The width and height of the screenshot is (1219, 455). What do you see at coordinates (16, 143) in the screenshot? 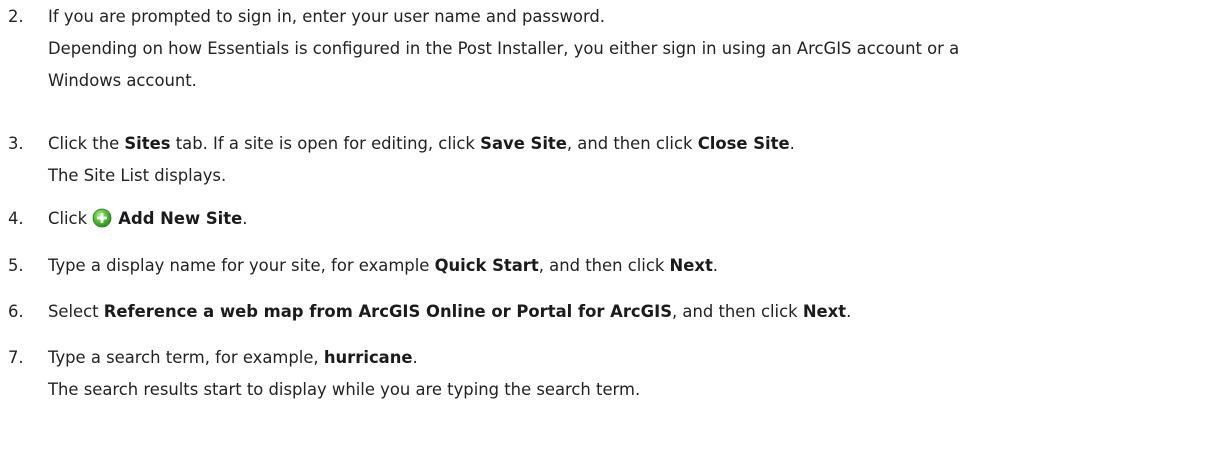
I see `step-number: 3.` at bounding box center [16, 143].